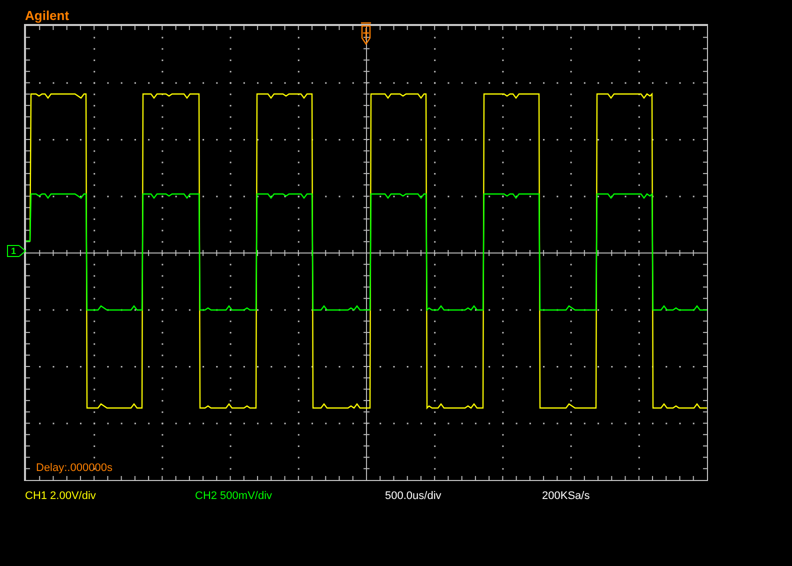  What do you see at coordinates (47, 16) in the screenshot?
I see `brand-logo: Agilent` at bounding box center [47, 16].